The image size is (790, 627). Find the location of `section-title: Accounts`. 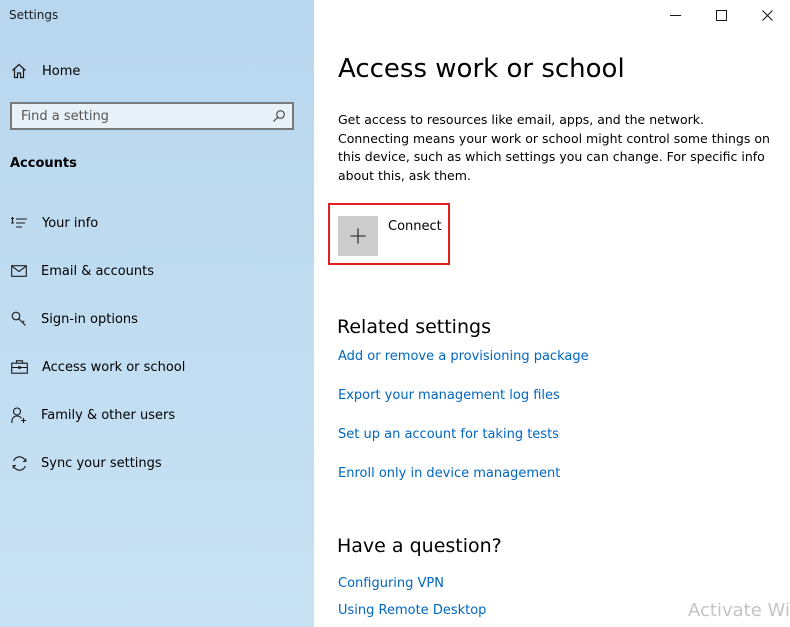

section-title: Accounts is located at coordinates (43, 163).